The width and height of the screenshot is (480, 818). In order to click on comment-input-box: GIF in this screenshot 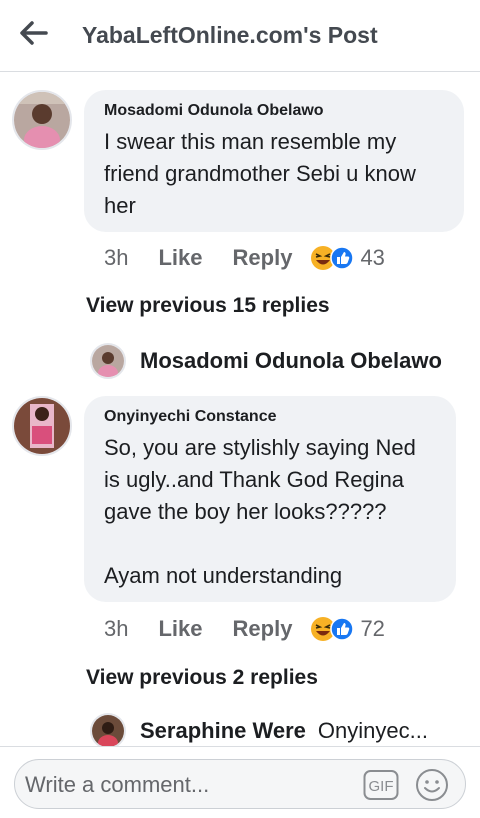, I will do `click(240, 784)`.